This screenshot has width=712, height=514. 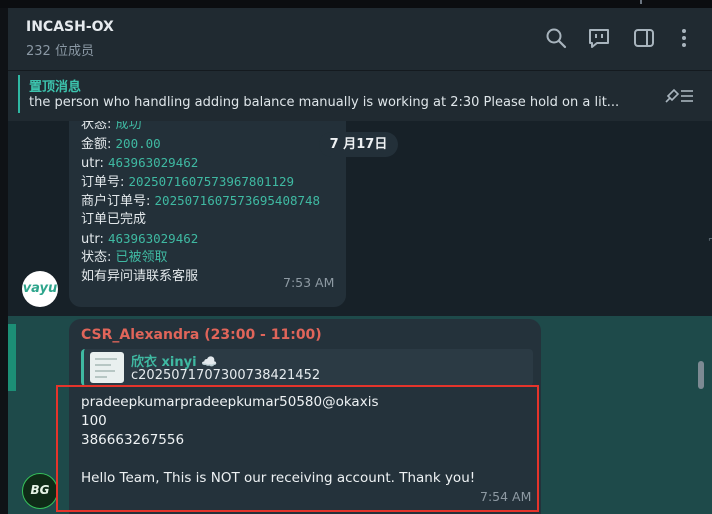 I want to click on reply-thumbnail, so click(x=107, y=367).